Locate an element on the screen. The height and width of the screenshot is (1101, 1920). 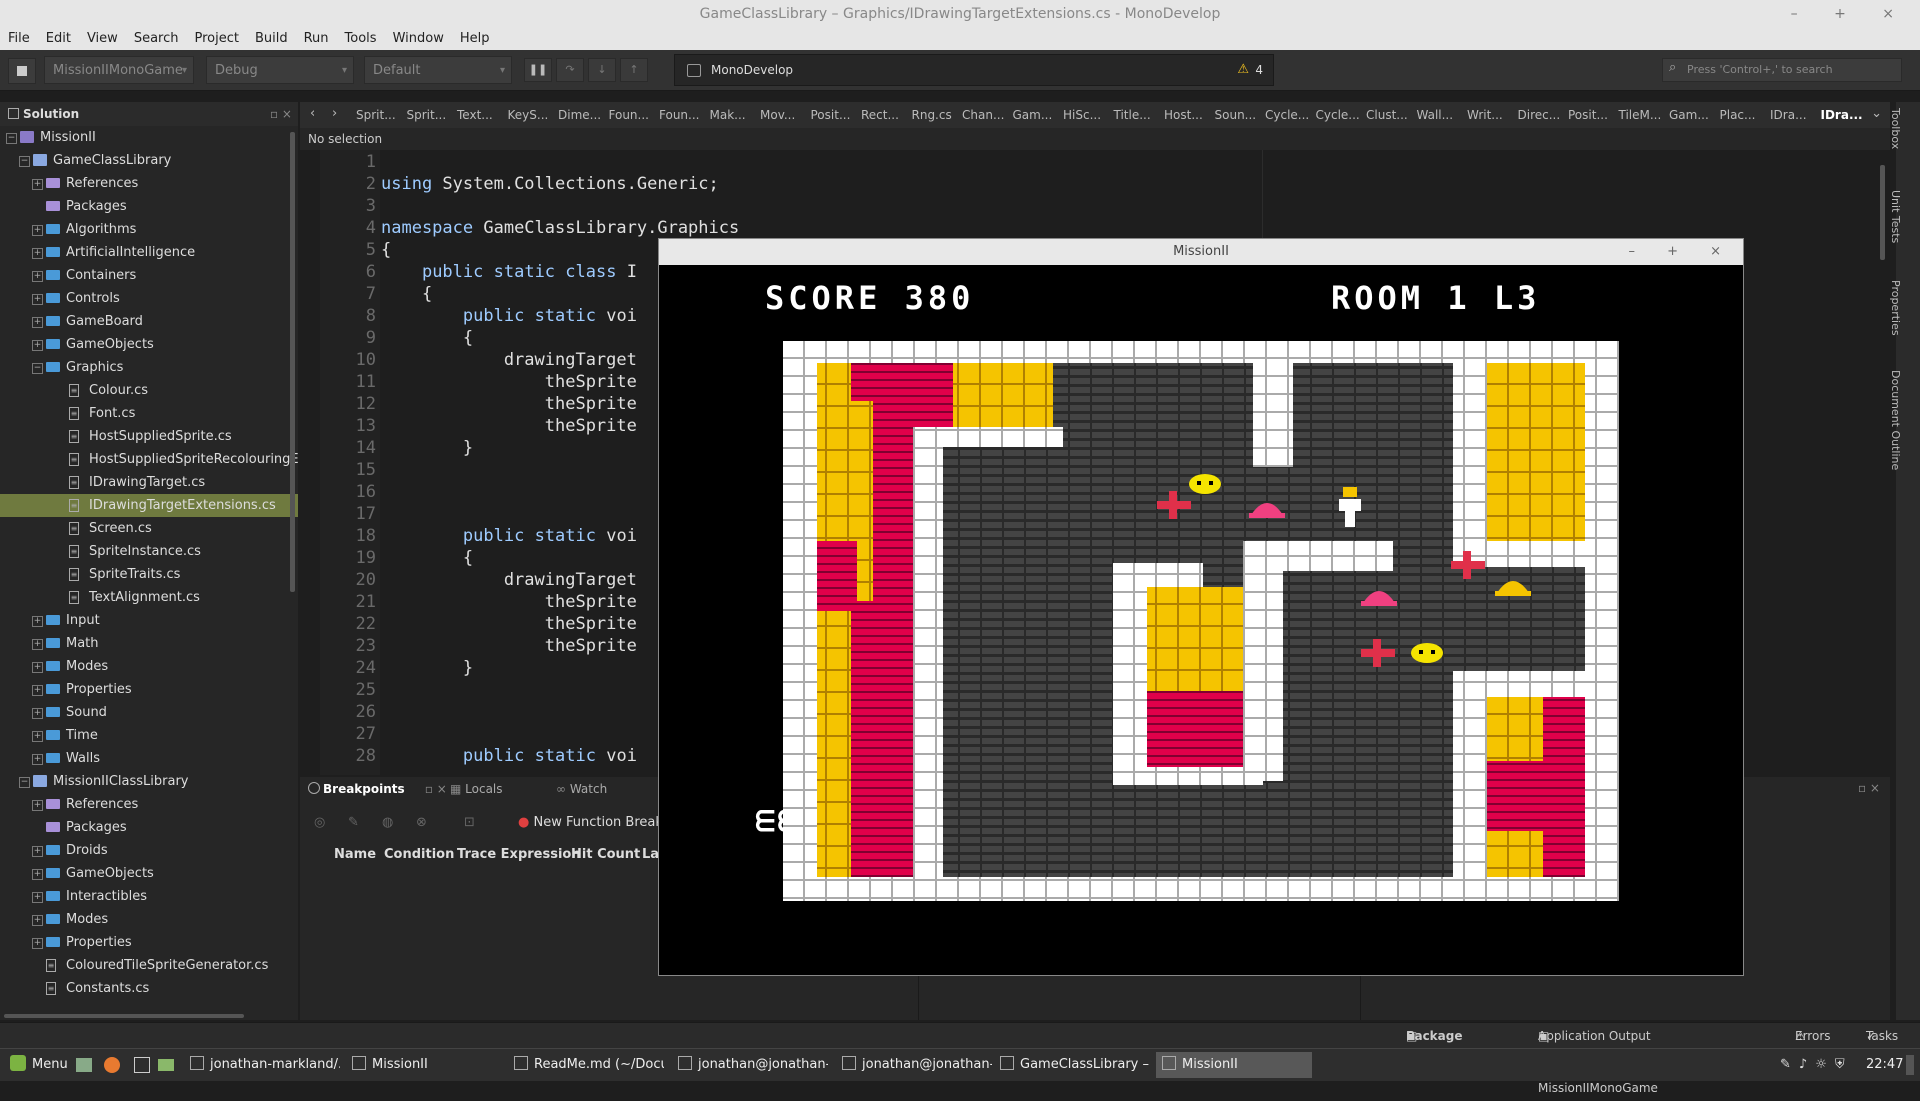
launcher-shell-icon is located at coordinates (143, 1065).